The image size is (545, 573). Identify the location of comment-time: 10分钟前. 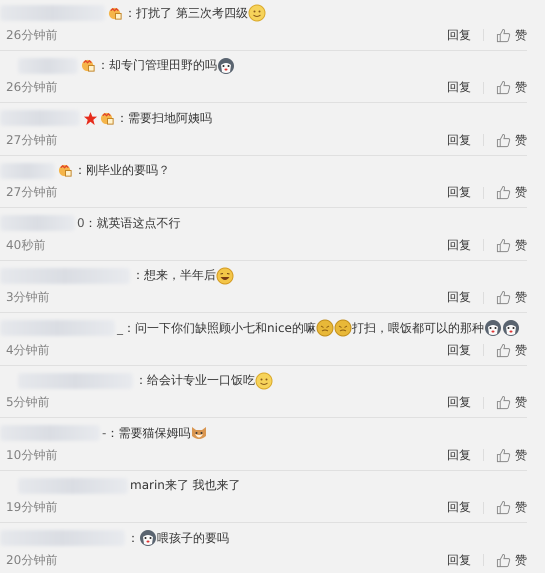
(31, 455).